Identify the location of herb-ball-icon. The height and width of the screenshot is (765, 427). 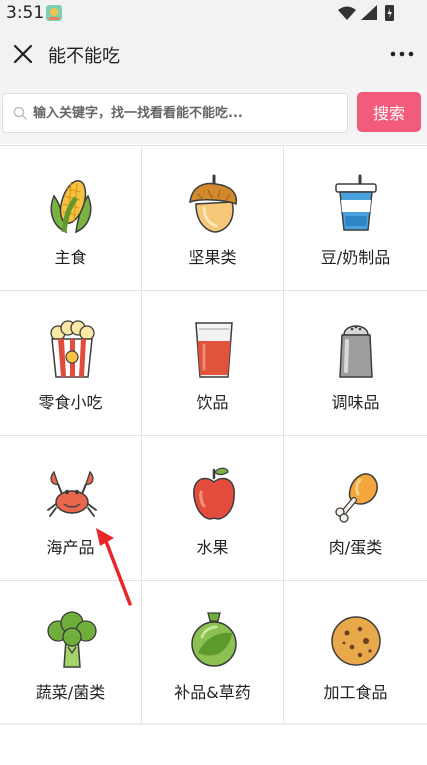
(214, 639).